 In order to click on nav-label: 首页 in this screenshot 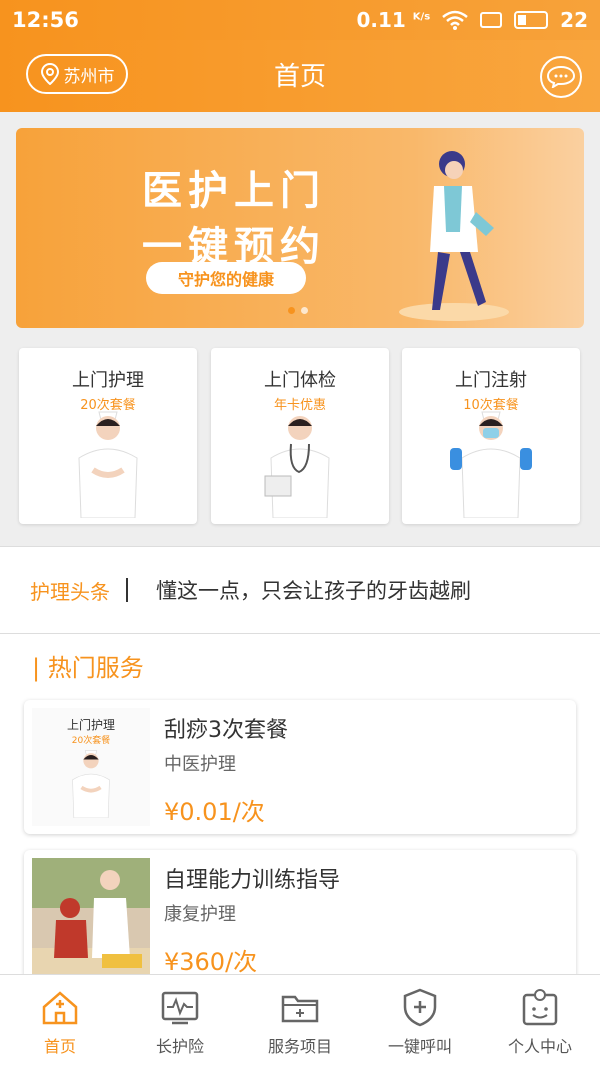, I will do `click(59, 1046)`.